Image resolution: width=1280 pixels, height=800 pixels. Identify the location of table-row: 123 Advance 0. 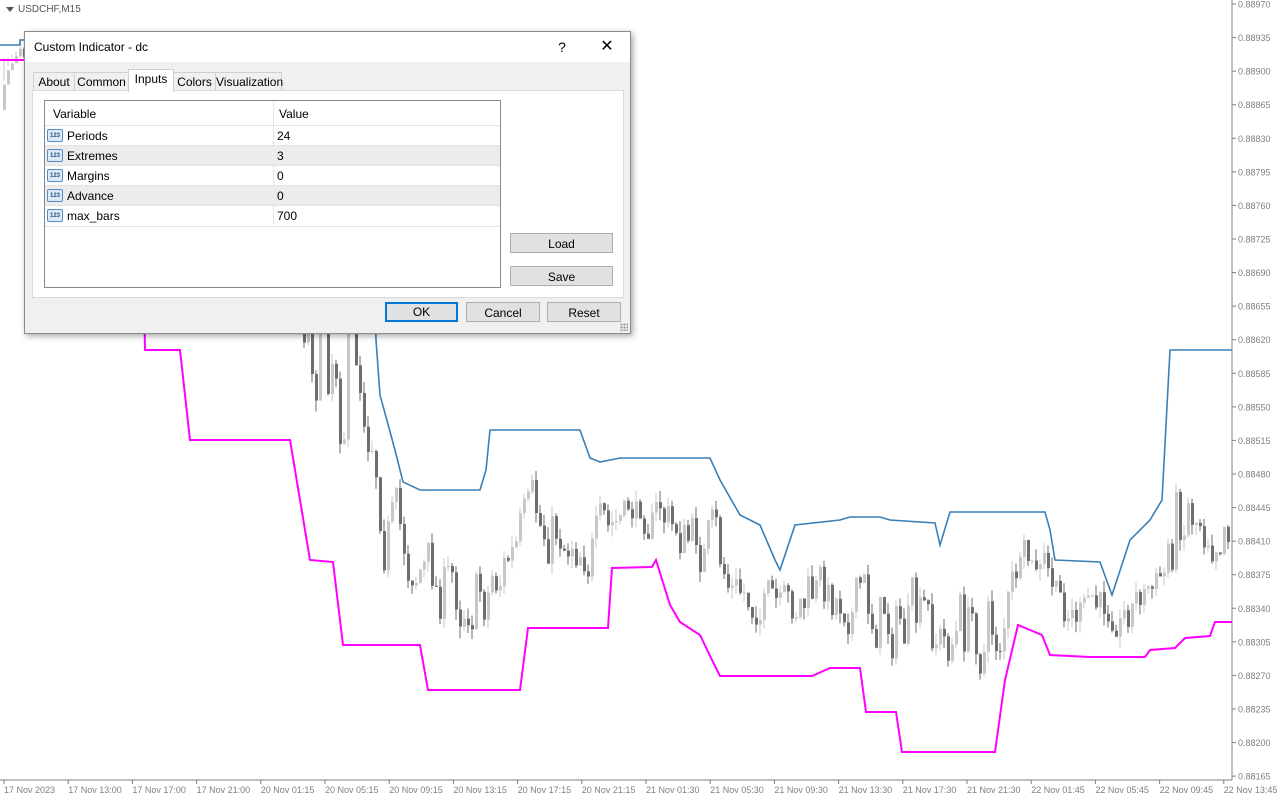
(272, 195).